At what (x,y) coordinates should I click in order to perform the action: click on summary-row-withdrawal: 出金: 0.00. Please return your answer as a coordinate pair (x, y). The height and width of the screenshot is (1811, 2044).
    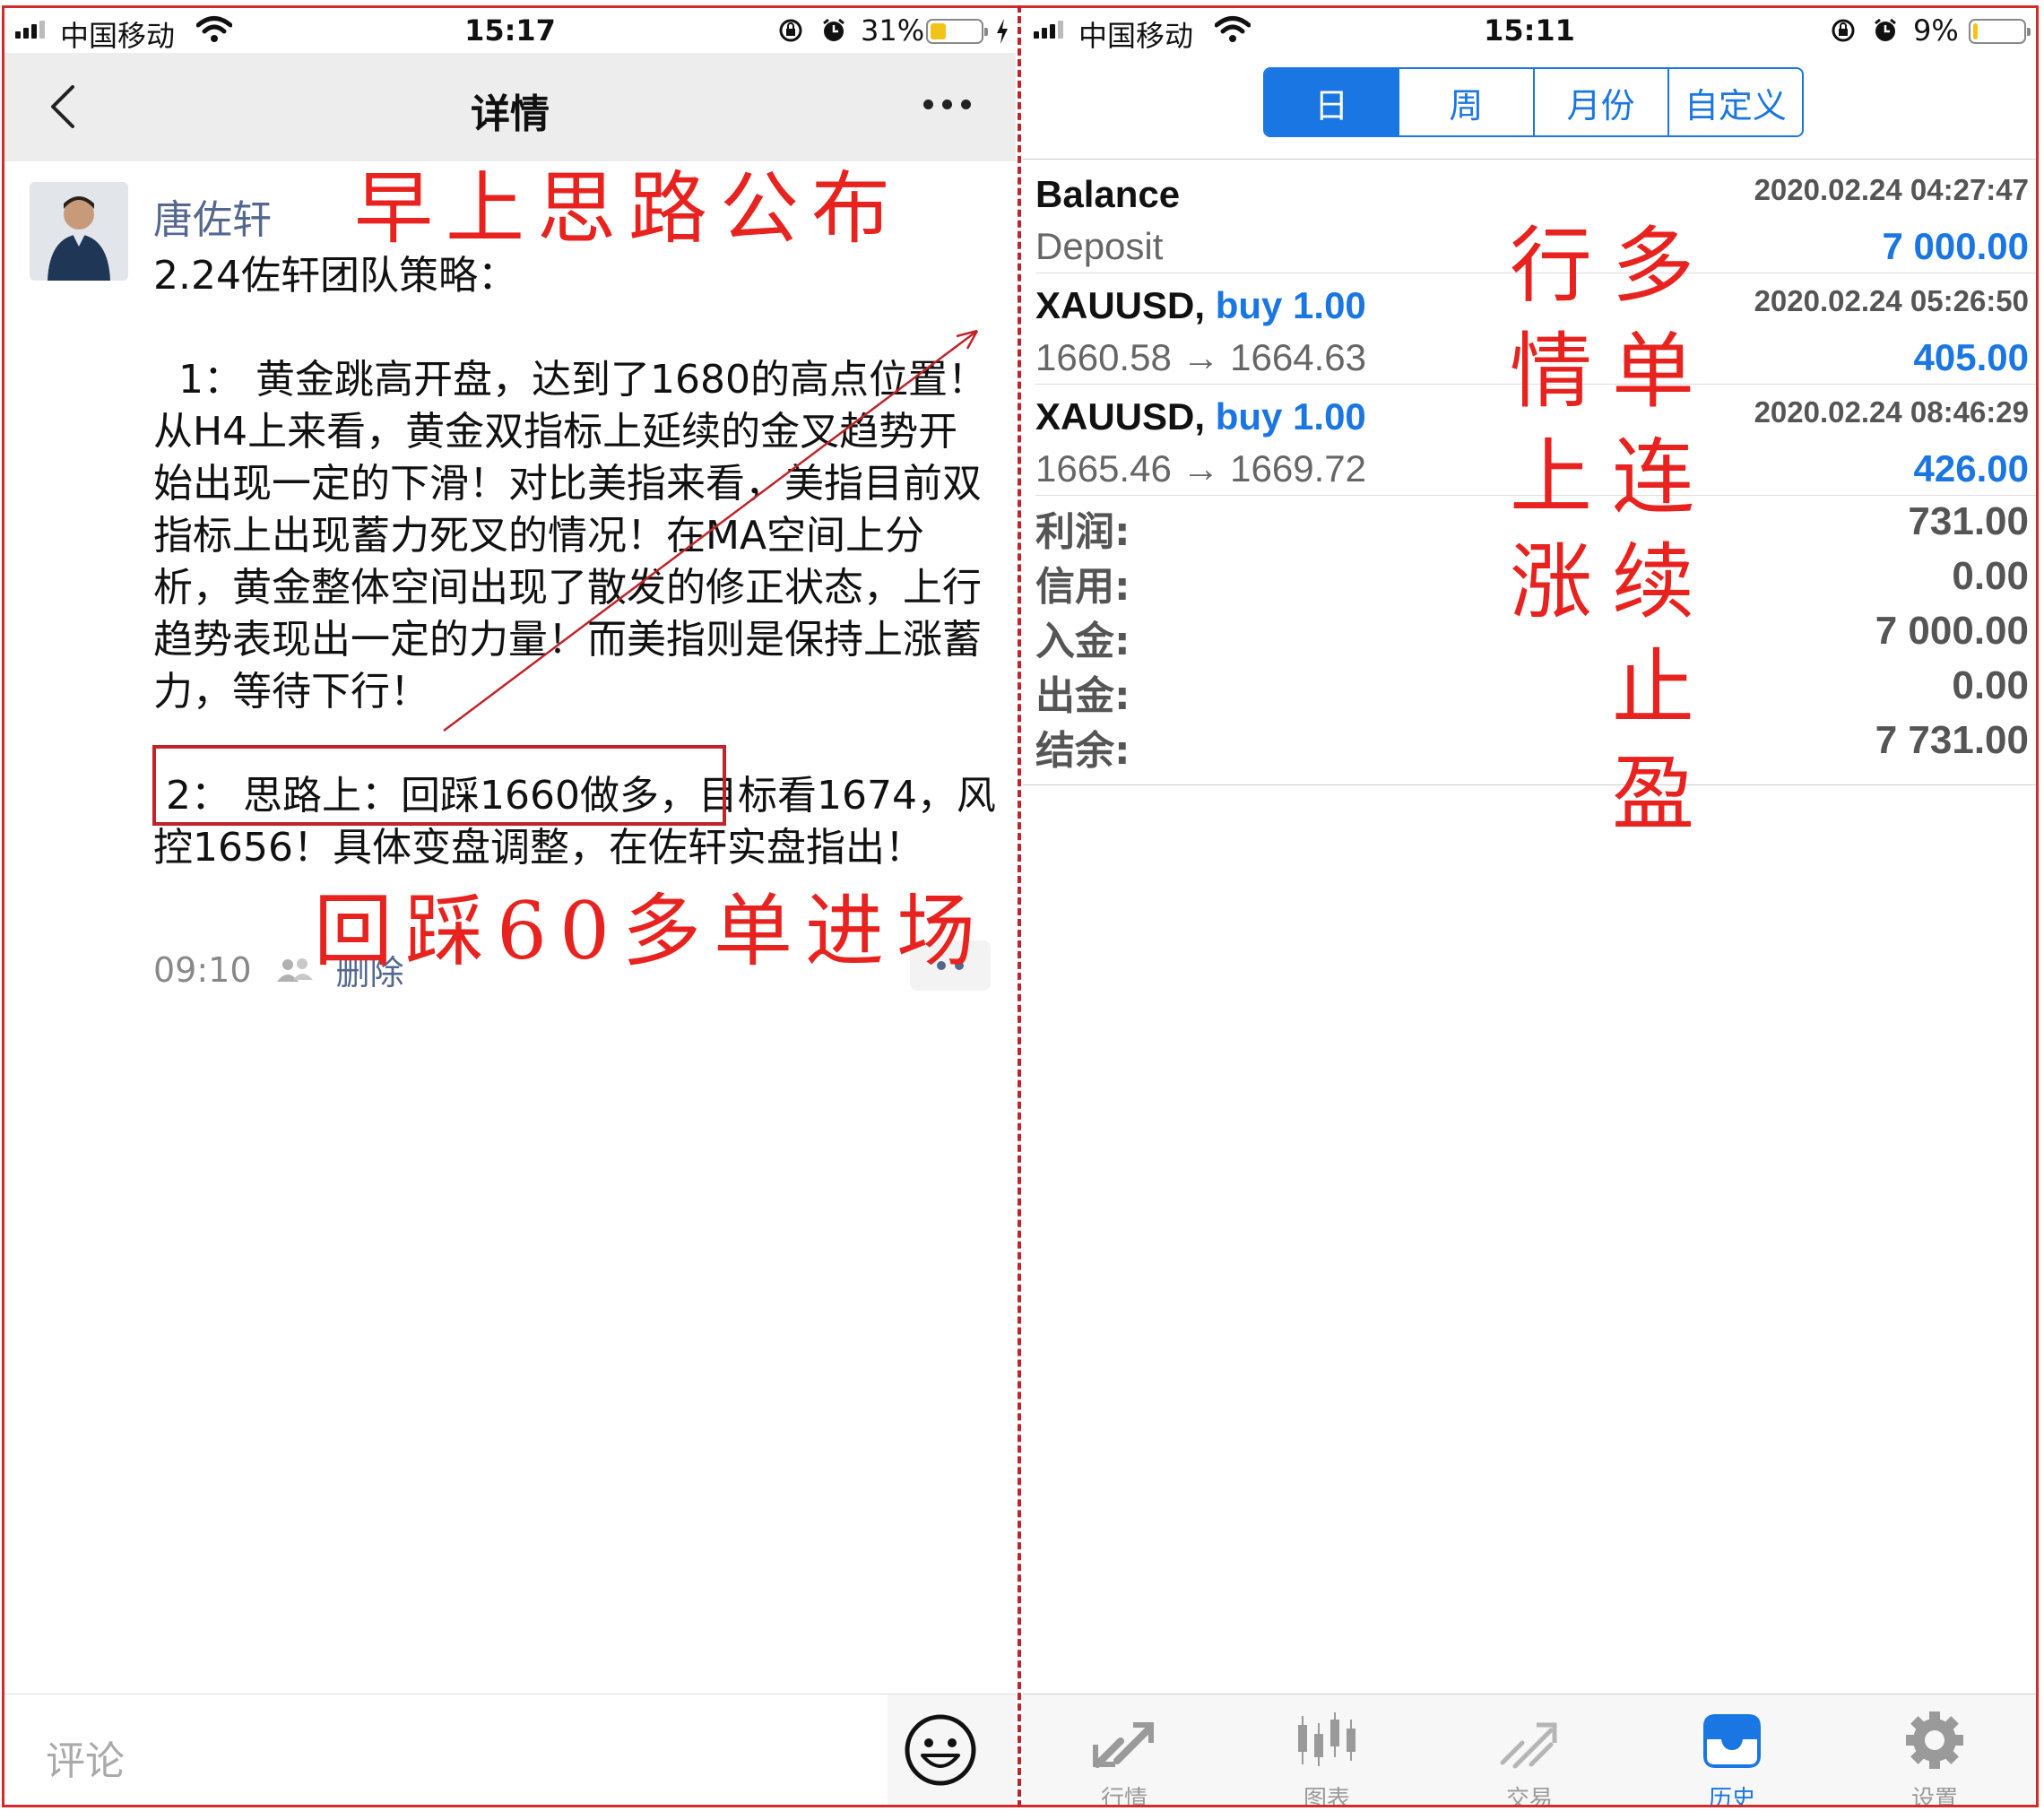
    Looking at the image, I should click on (1532, 691).